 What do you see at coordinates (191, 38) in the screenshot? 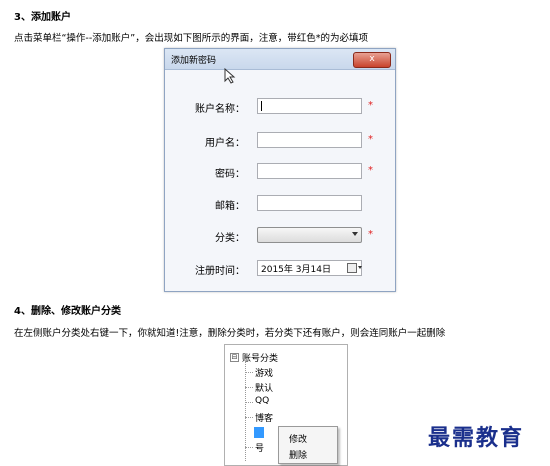
I see `section3-text: 点击菜单栏“操作--添加账户”，会出现如下图所示的界面，注意，带红色*的为必填项` at bounding box center [191, 38].